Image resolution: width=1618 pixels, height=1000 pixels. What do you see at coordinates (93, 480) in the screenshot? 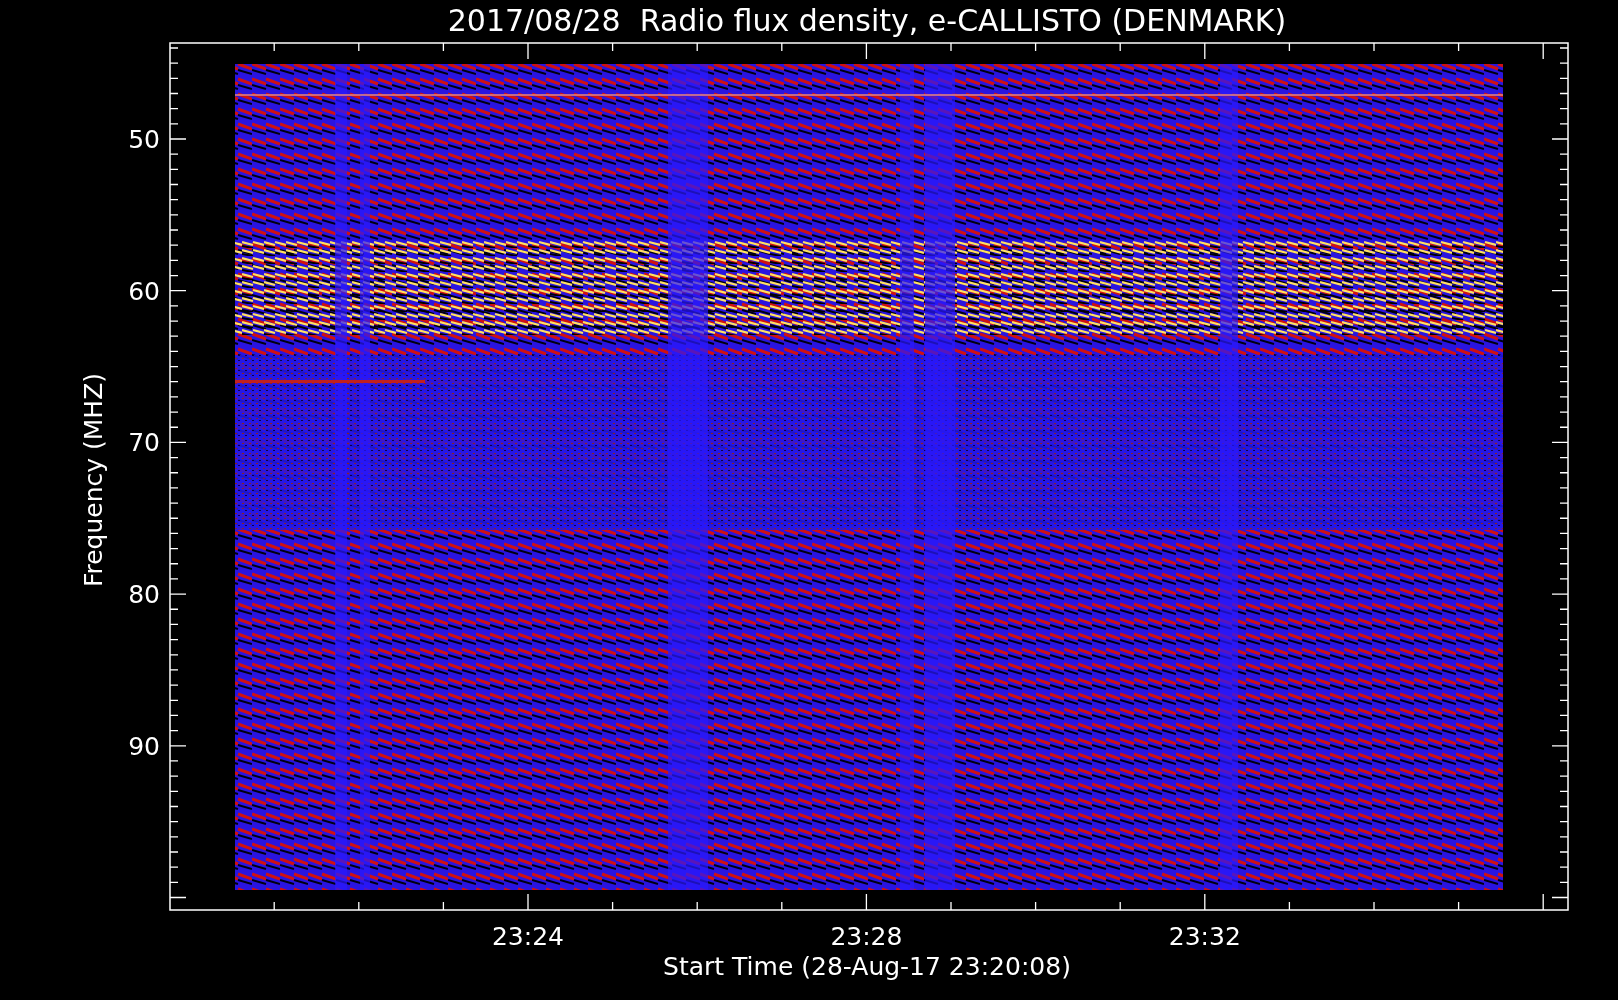
I see `y-axis-label: Frequency (MHZ)` at bounding box center [93, 480].